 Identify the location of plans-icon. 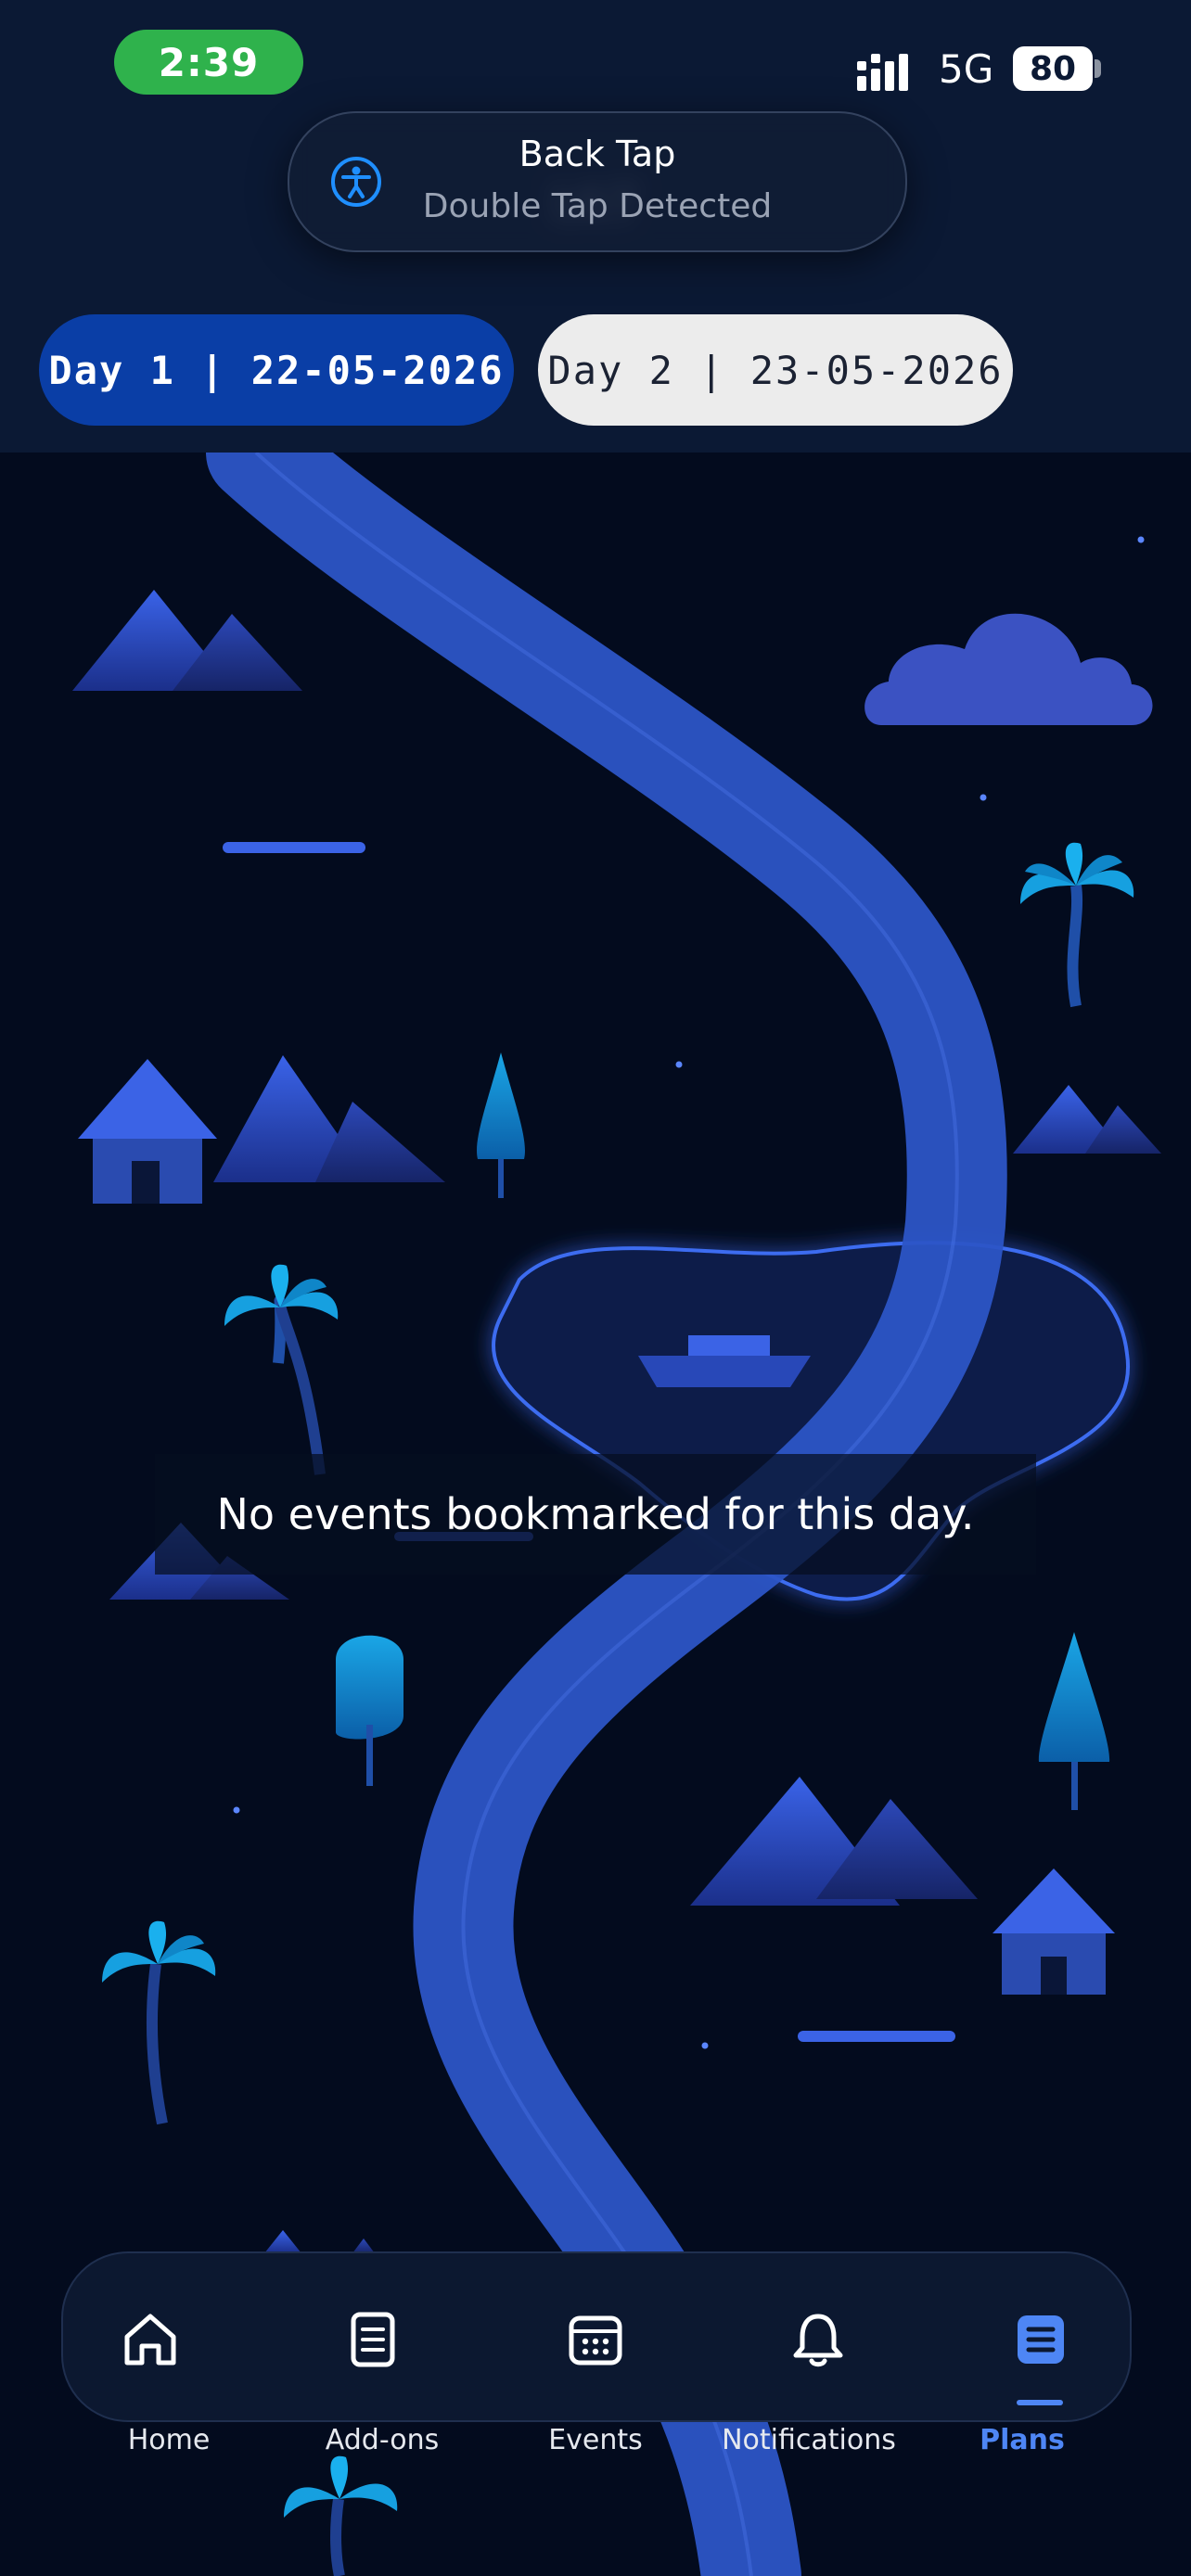
(1040, 2339).